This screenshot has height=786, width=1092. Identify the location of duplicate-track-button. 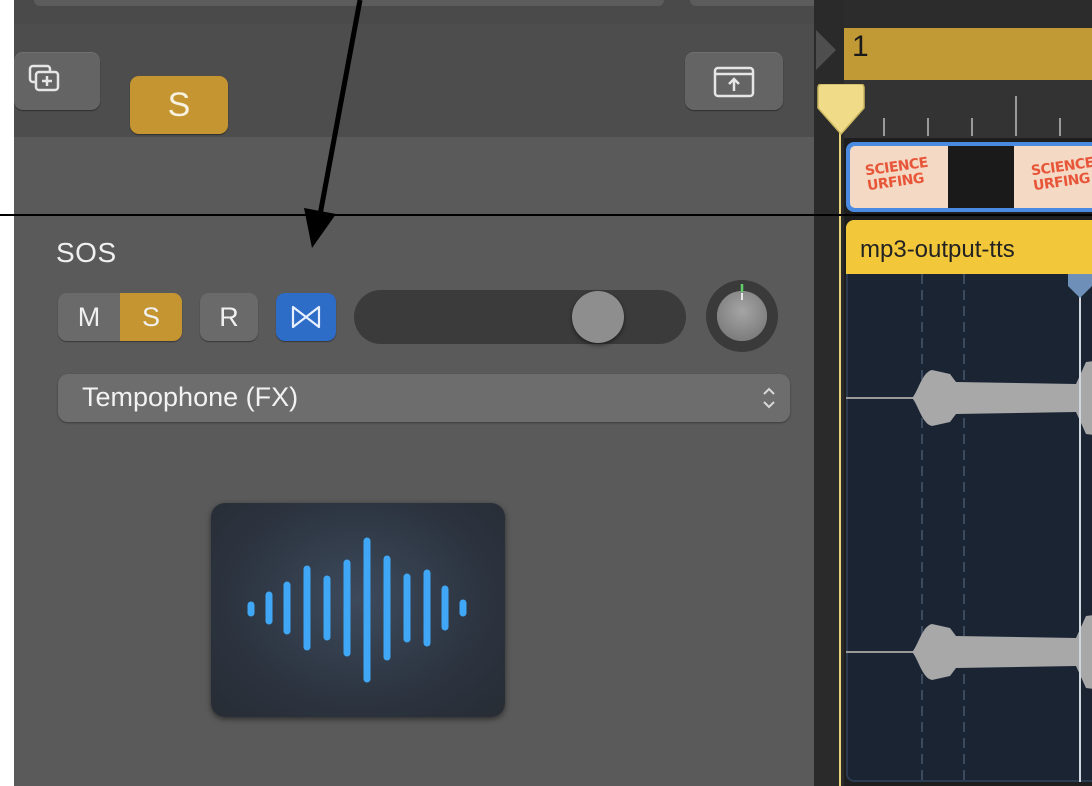
(57, 81).